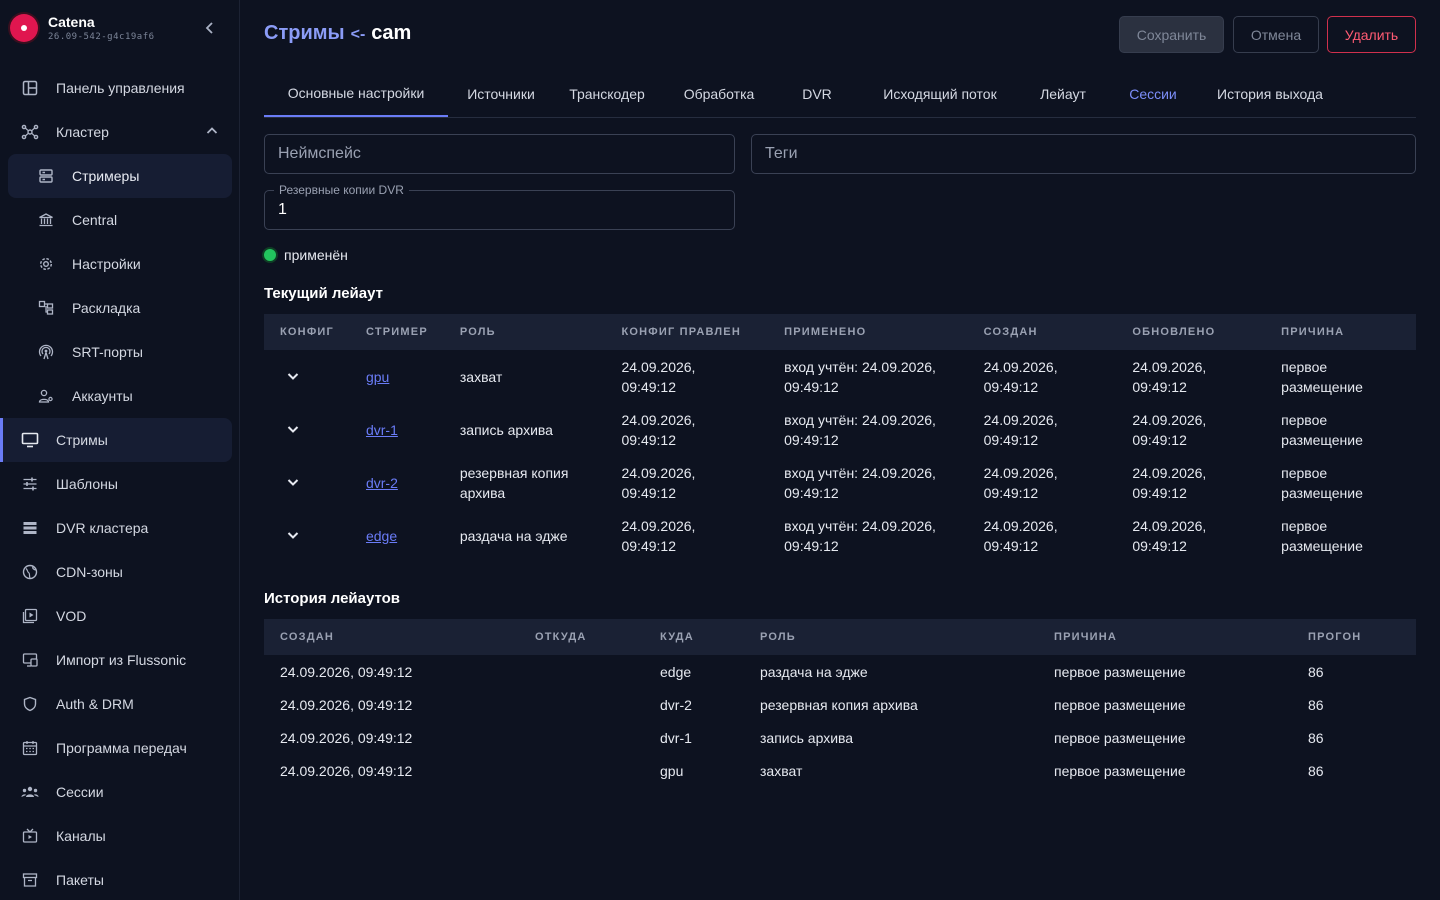 This screenshot has width=1440, height=900. Describe the element at coordinates (30, 440) in the screenshot. I see `monitor-icon` at that location.